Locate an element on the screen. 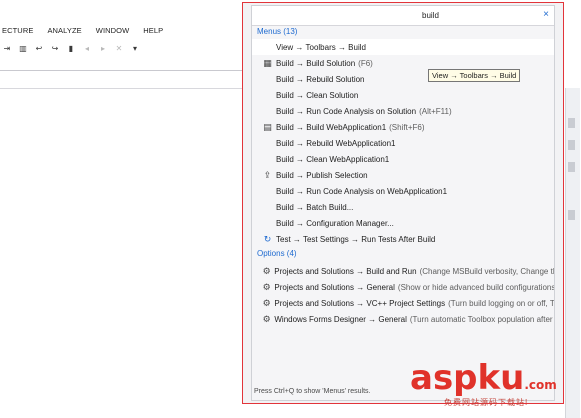 Image resolution: width=581 pixels, height=418 pixels. result-item: ⇪ Build → Publish Selection is located at coordinates (403, 175).